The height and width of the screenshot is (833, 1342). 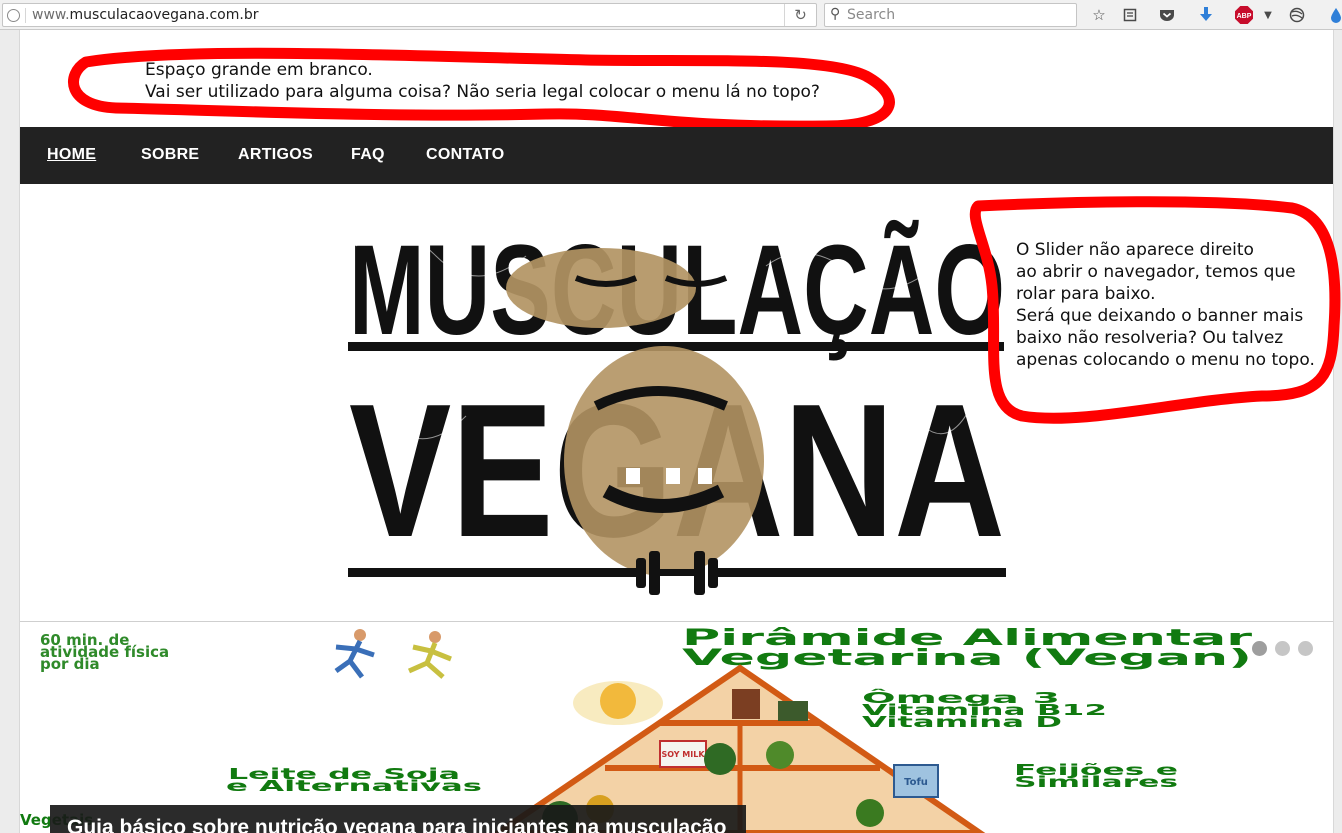 I want to click on logo-rule-left, so click(x=493, y=572).